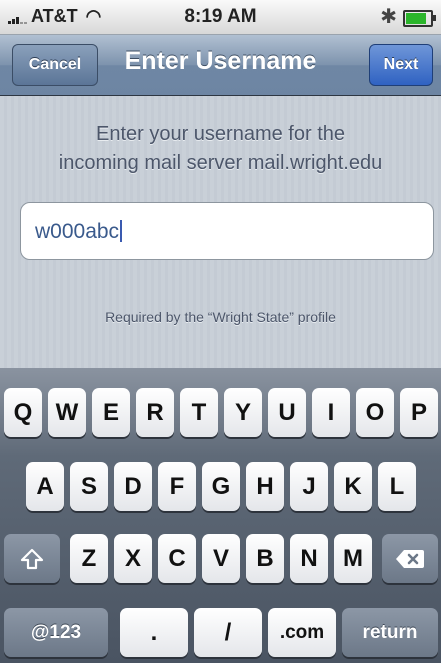 This screenshot has width=441, height=663. I want to click on key-b: B, so click(265, 558).